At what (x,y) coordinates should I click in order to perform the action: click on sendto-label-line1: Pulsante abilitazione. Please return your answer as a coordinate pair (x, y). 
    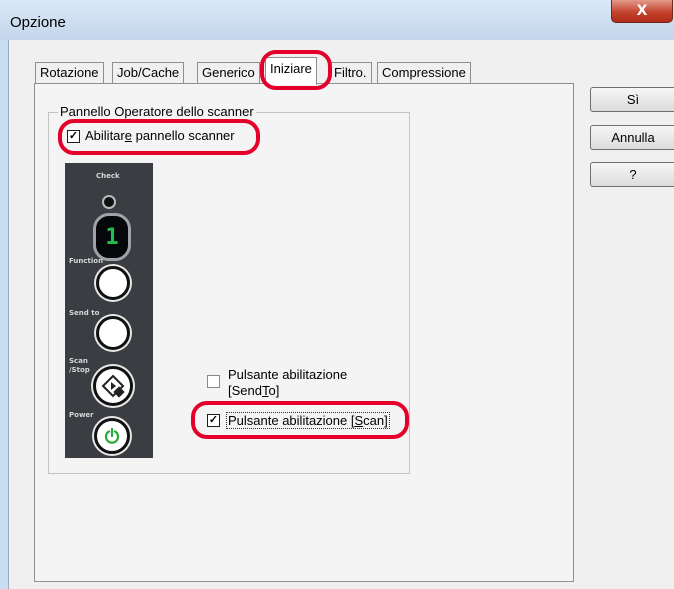
    Looking at the image, I should click on (287, 374).